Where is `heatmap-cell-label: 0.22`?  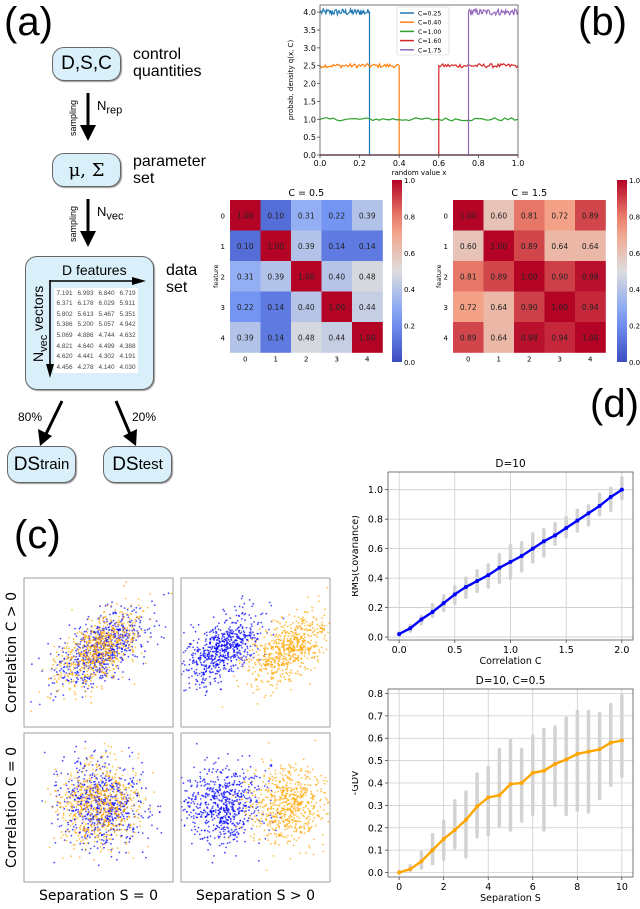
heatmap-cell-label: 0.22 is located at coordinates (336, 215).